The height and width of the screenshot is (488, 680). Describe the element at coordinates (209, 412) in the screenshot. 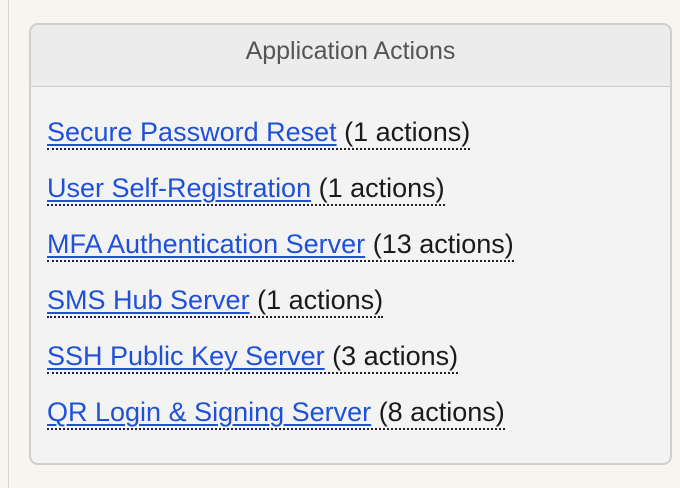

I see `qr-login-signing-server-link: QR Login & Signing Server` at that location.